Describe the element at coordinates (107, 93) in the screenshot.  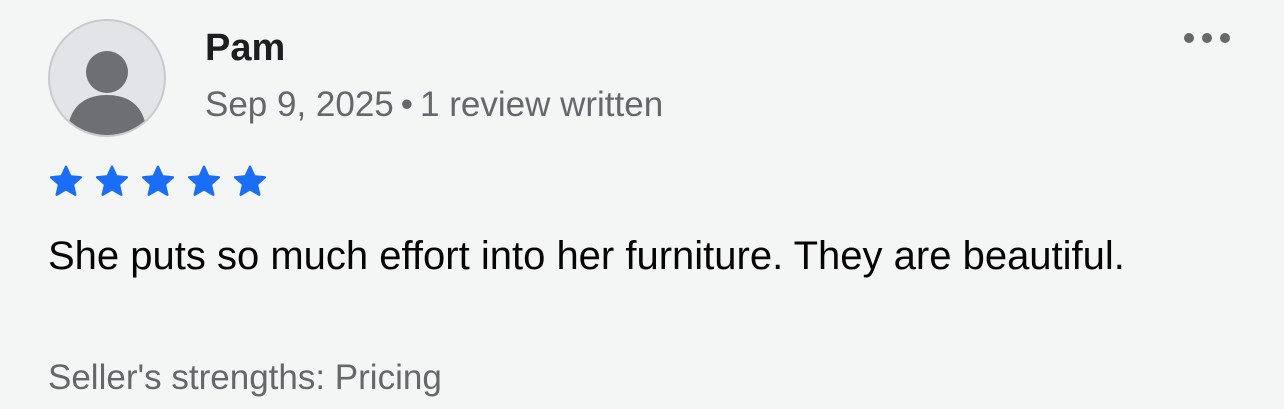
I see `person-icon` at that location.